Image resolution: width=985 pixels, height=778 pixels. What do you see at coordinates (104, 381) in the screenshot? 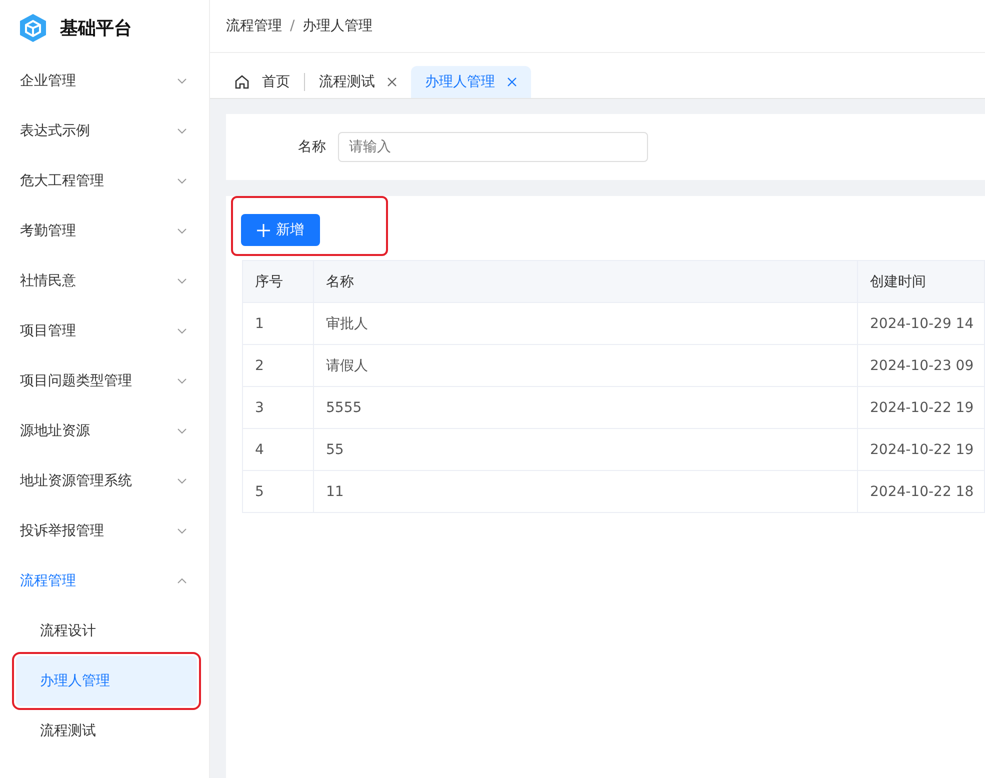
I see `sidebar-menu-item: 项目问题类型管理` at bounding box center [104, 381].